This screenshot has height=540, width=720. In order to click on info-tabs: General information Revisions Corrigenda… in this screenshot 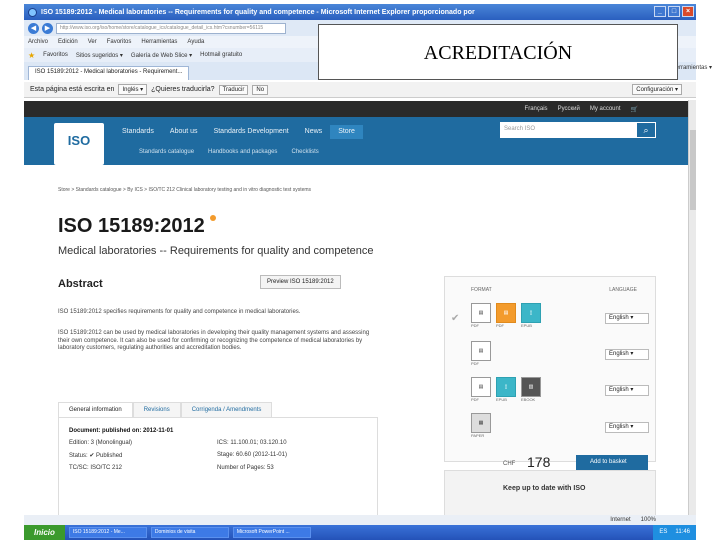, I will do `click(165, 410)`.